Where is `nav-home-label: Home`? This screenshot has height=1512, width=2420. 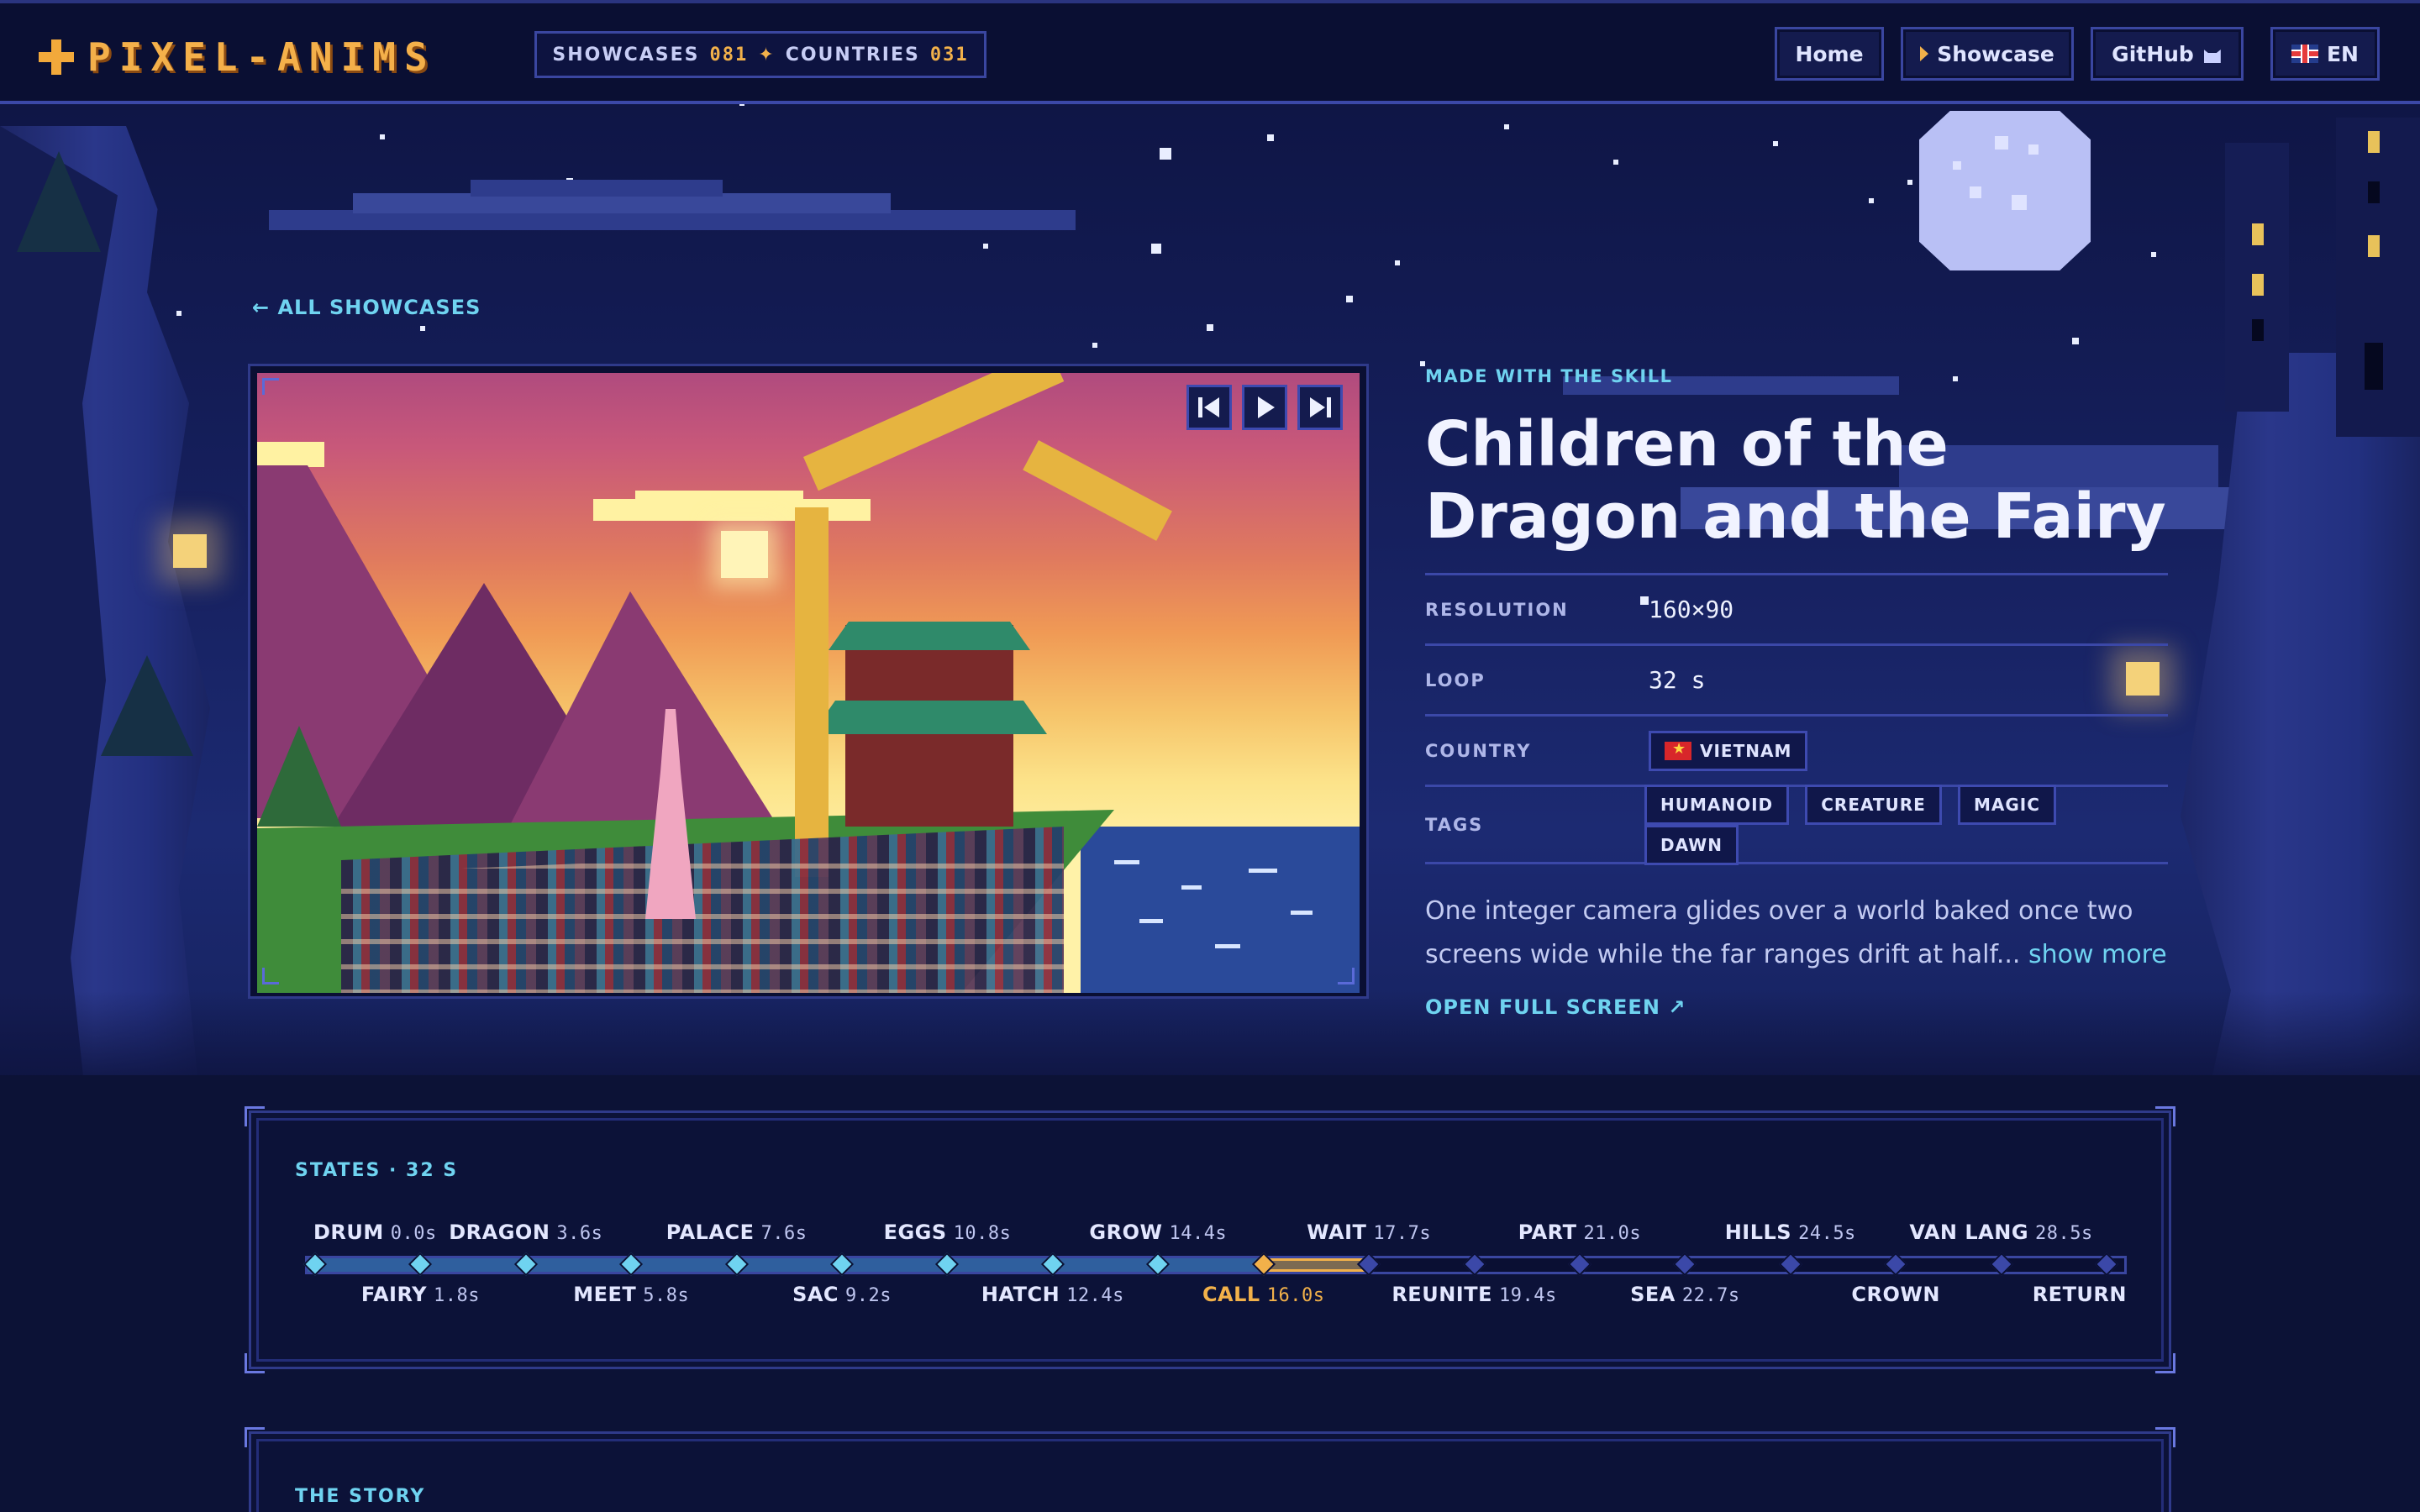
nav-home-label: Home is located at coordinates (1829, 53).